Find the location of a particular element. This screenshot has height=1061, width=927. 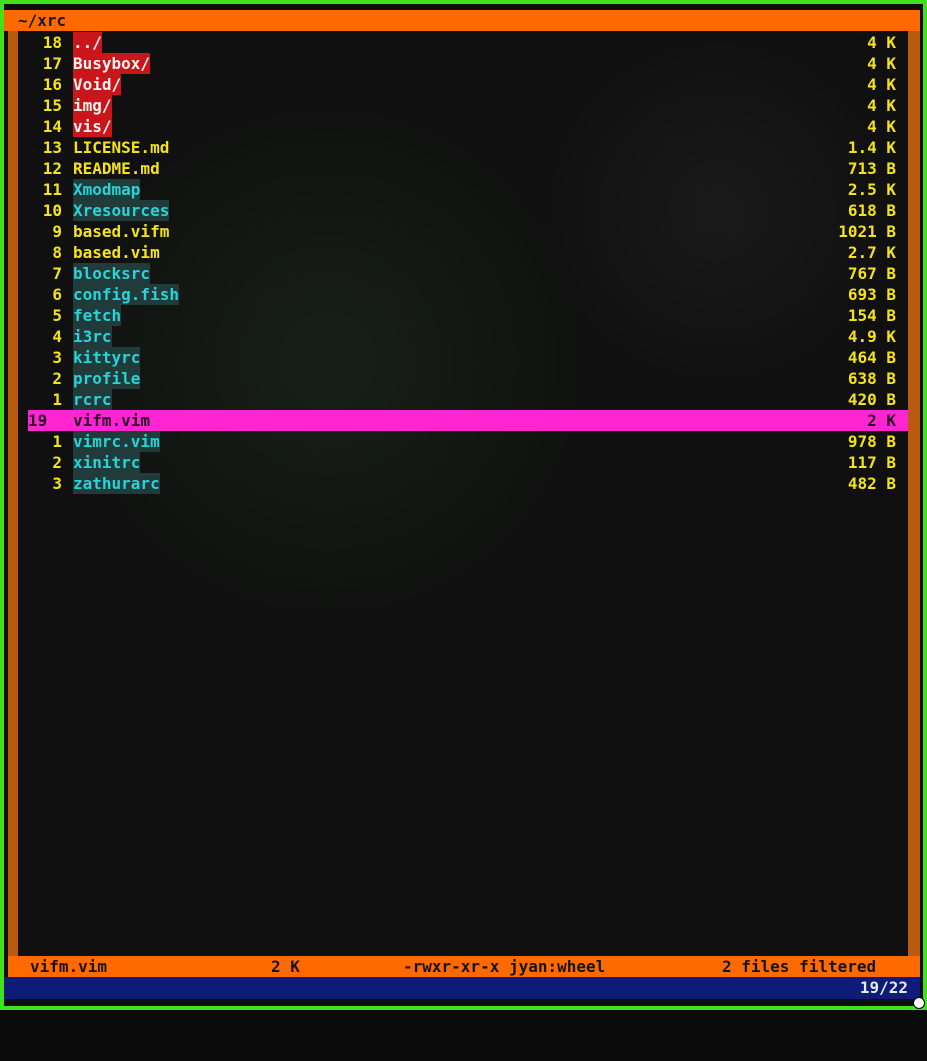

file-name: kittyrc is located at coordinates (107, 357).